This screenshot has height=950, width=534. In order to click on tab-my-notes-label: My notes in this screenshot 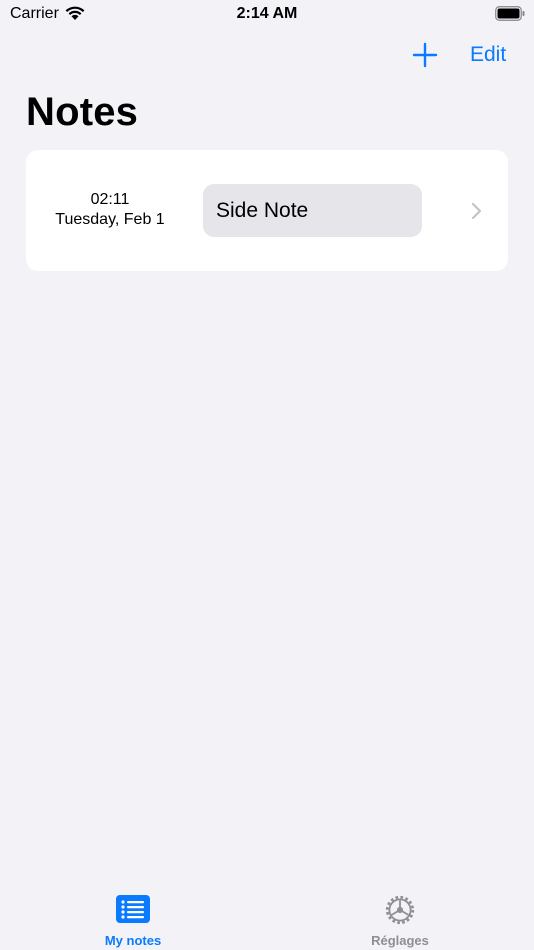, I will do `click(133, 940)`.